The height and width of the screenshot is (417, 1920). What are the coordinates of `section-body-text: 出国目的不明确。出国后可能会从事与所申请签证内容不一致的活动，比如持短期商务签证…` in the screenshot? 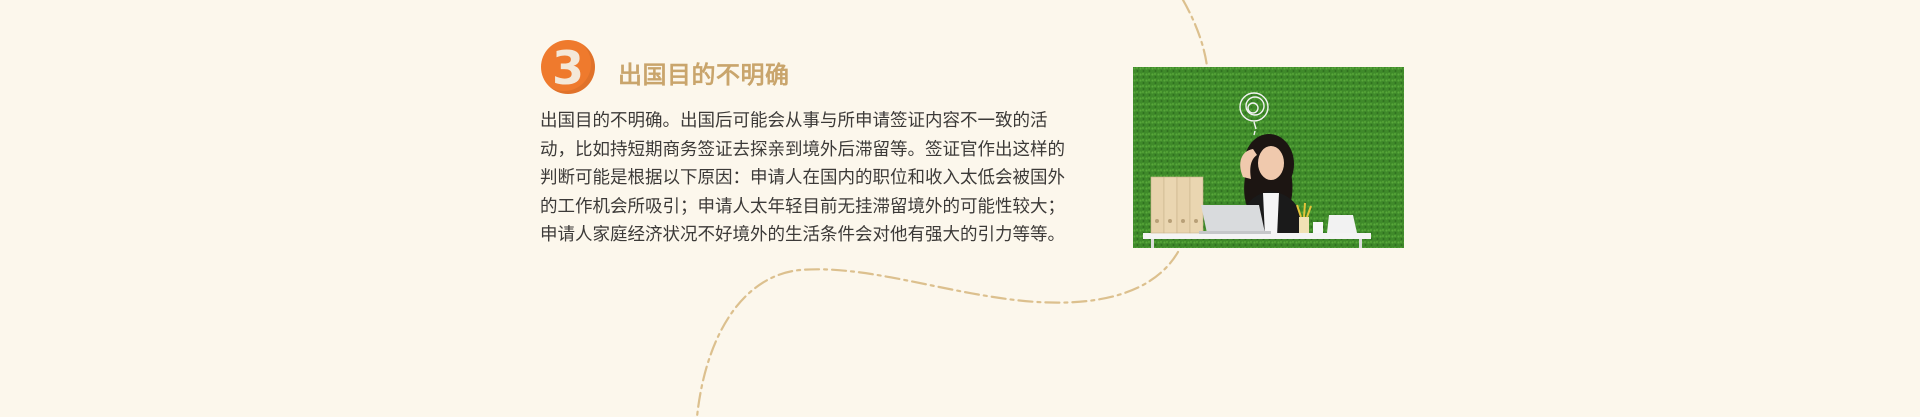 It's located at (802, 178).